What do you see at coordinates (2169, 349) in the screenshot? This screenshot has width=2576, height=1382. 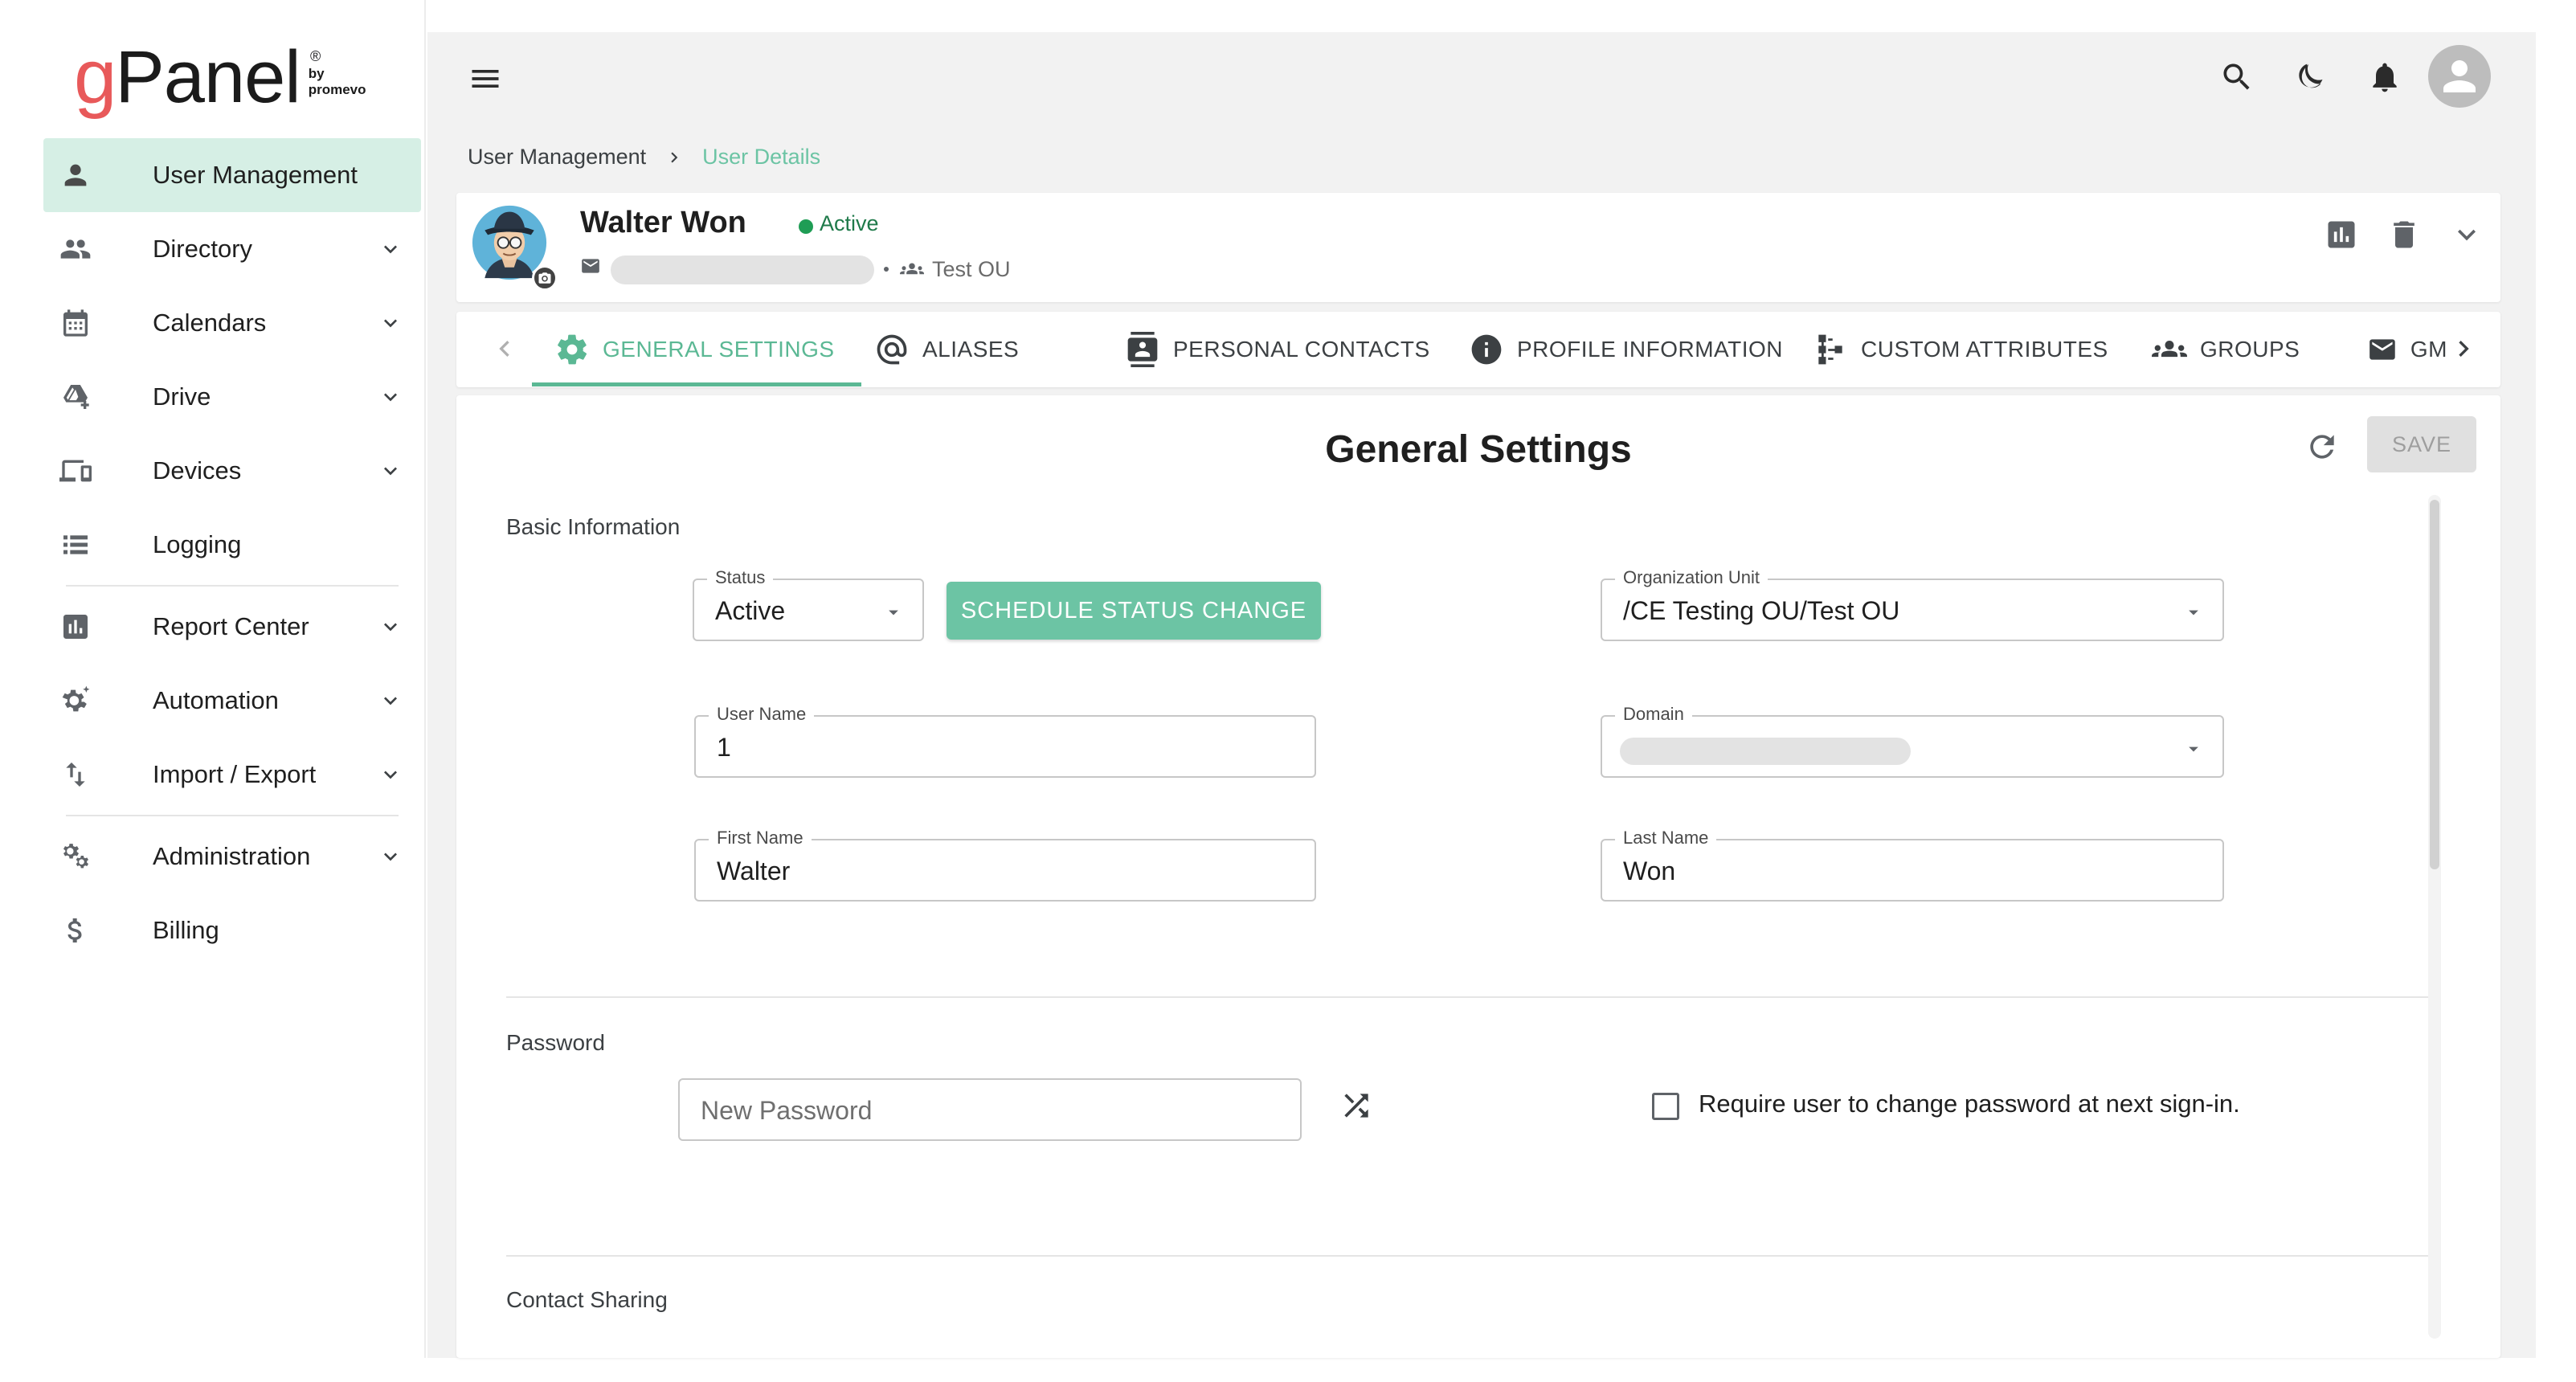 I see `groups-icon` at bounding box center [2169, 349].